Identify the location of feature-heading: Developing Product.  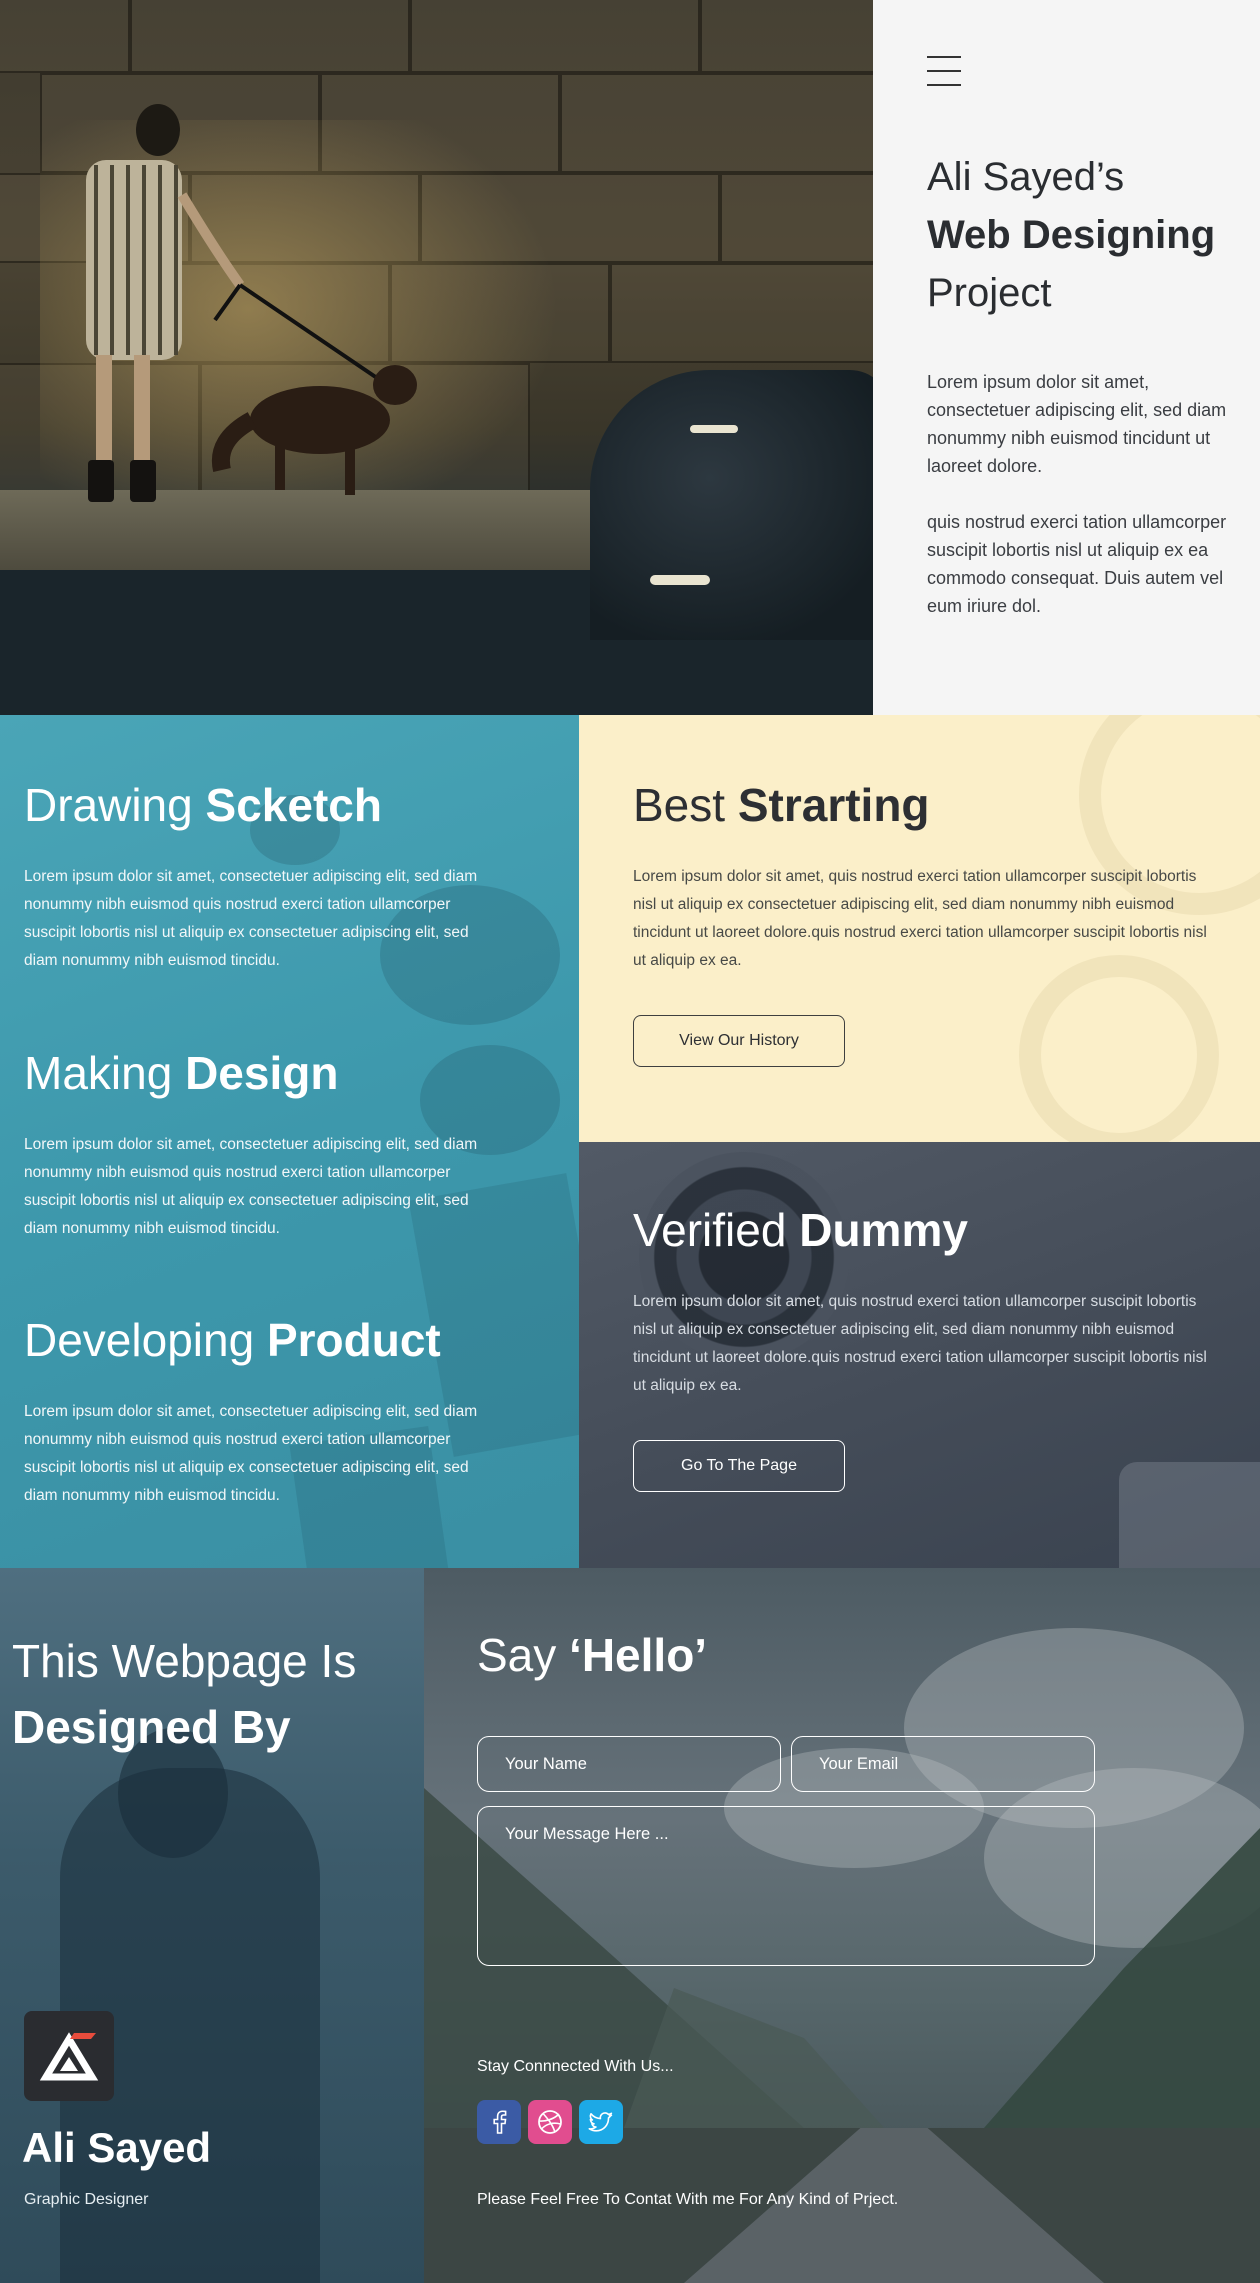
(264, 1340).